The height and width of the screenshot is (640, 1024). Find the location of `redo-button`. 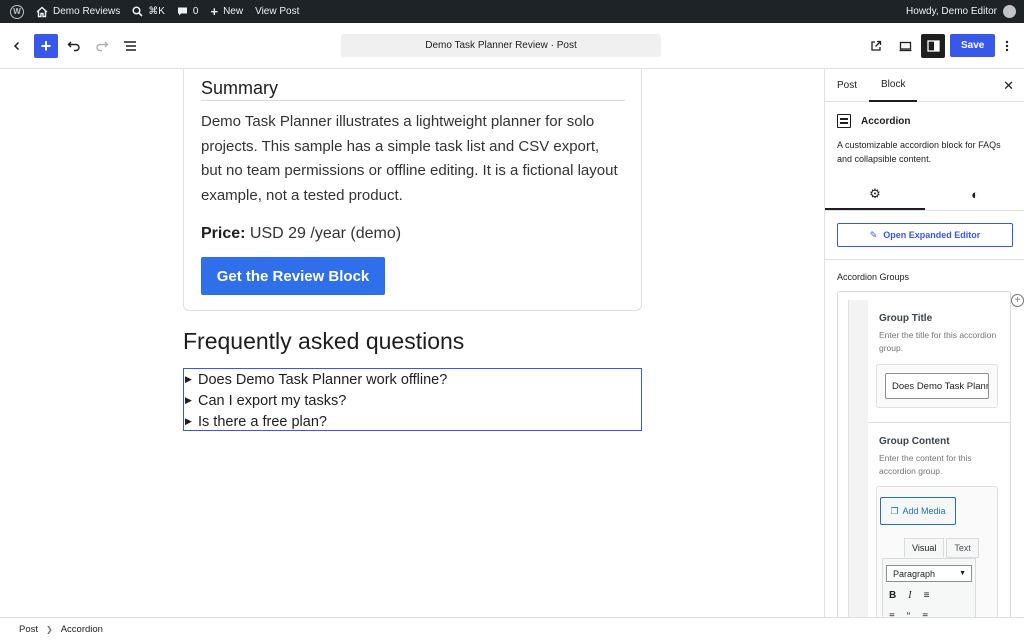

redo-button is located at coordinates (102, 46).